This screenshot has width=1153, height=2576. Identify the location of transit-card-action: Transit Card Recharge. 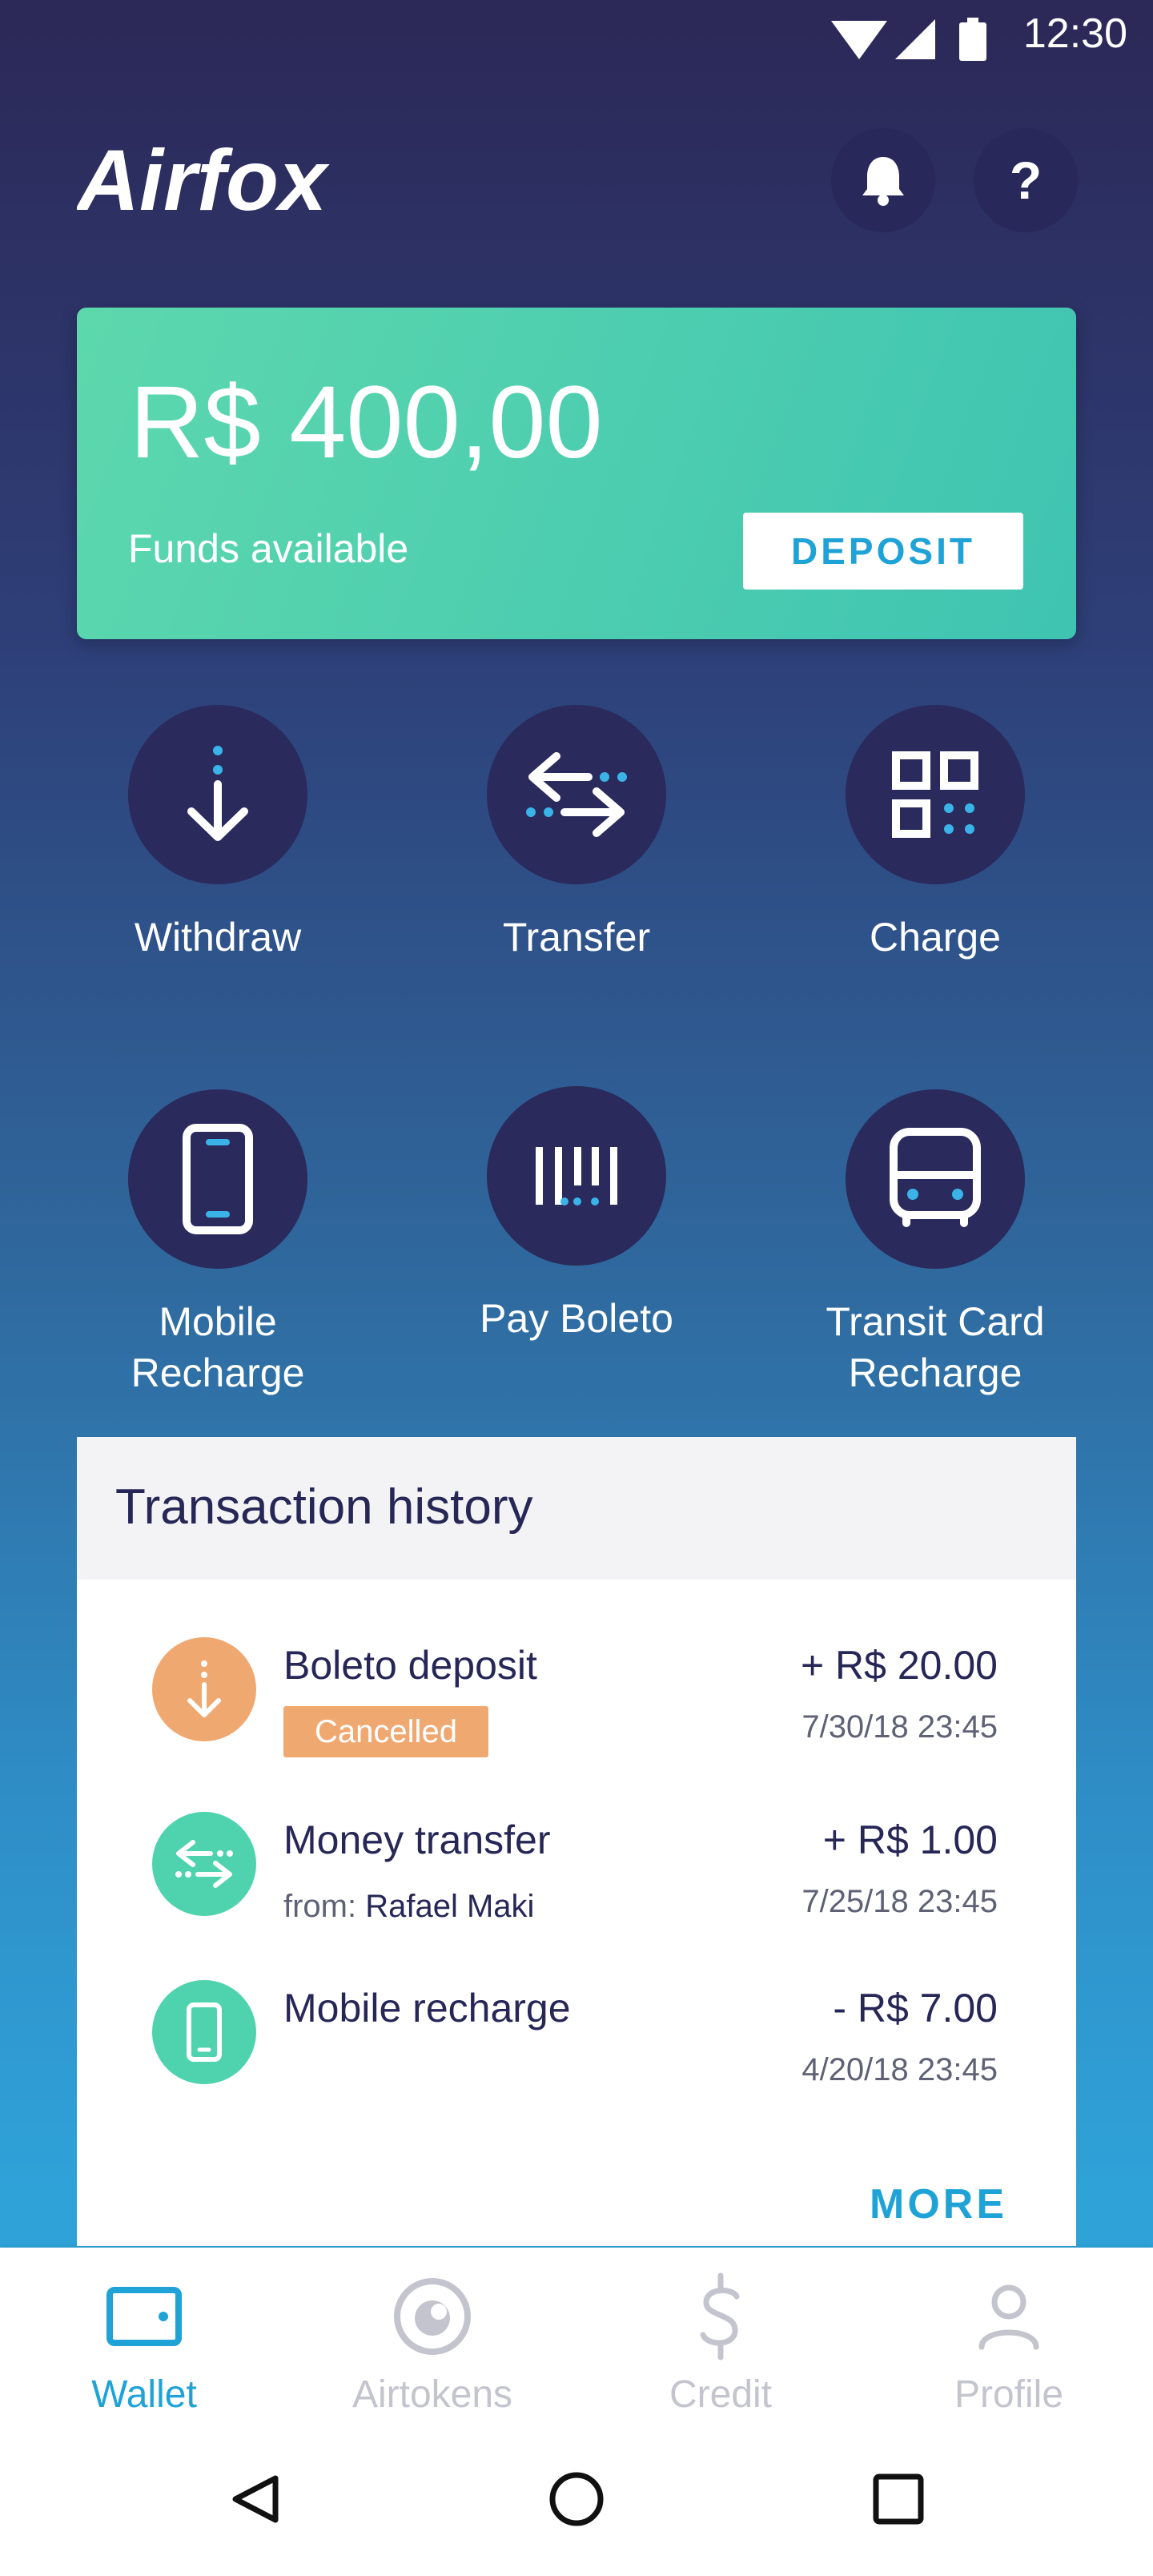
(935, 1244).